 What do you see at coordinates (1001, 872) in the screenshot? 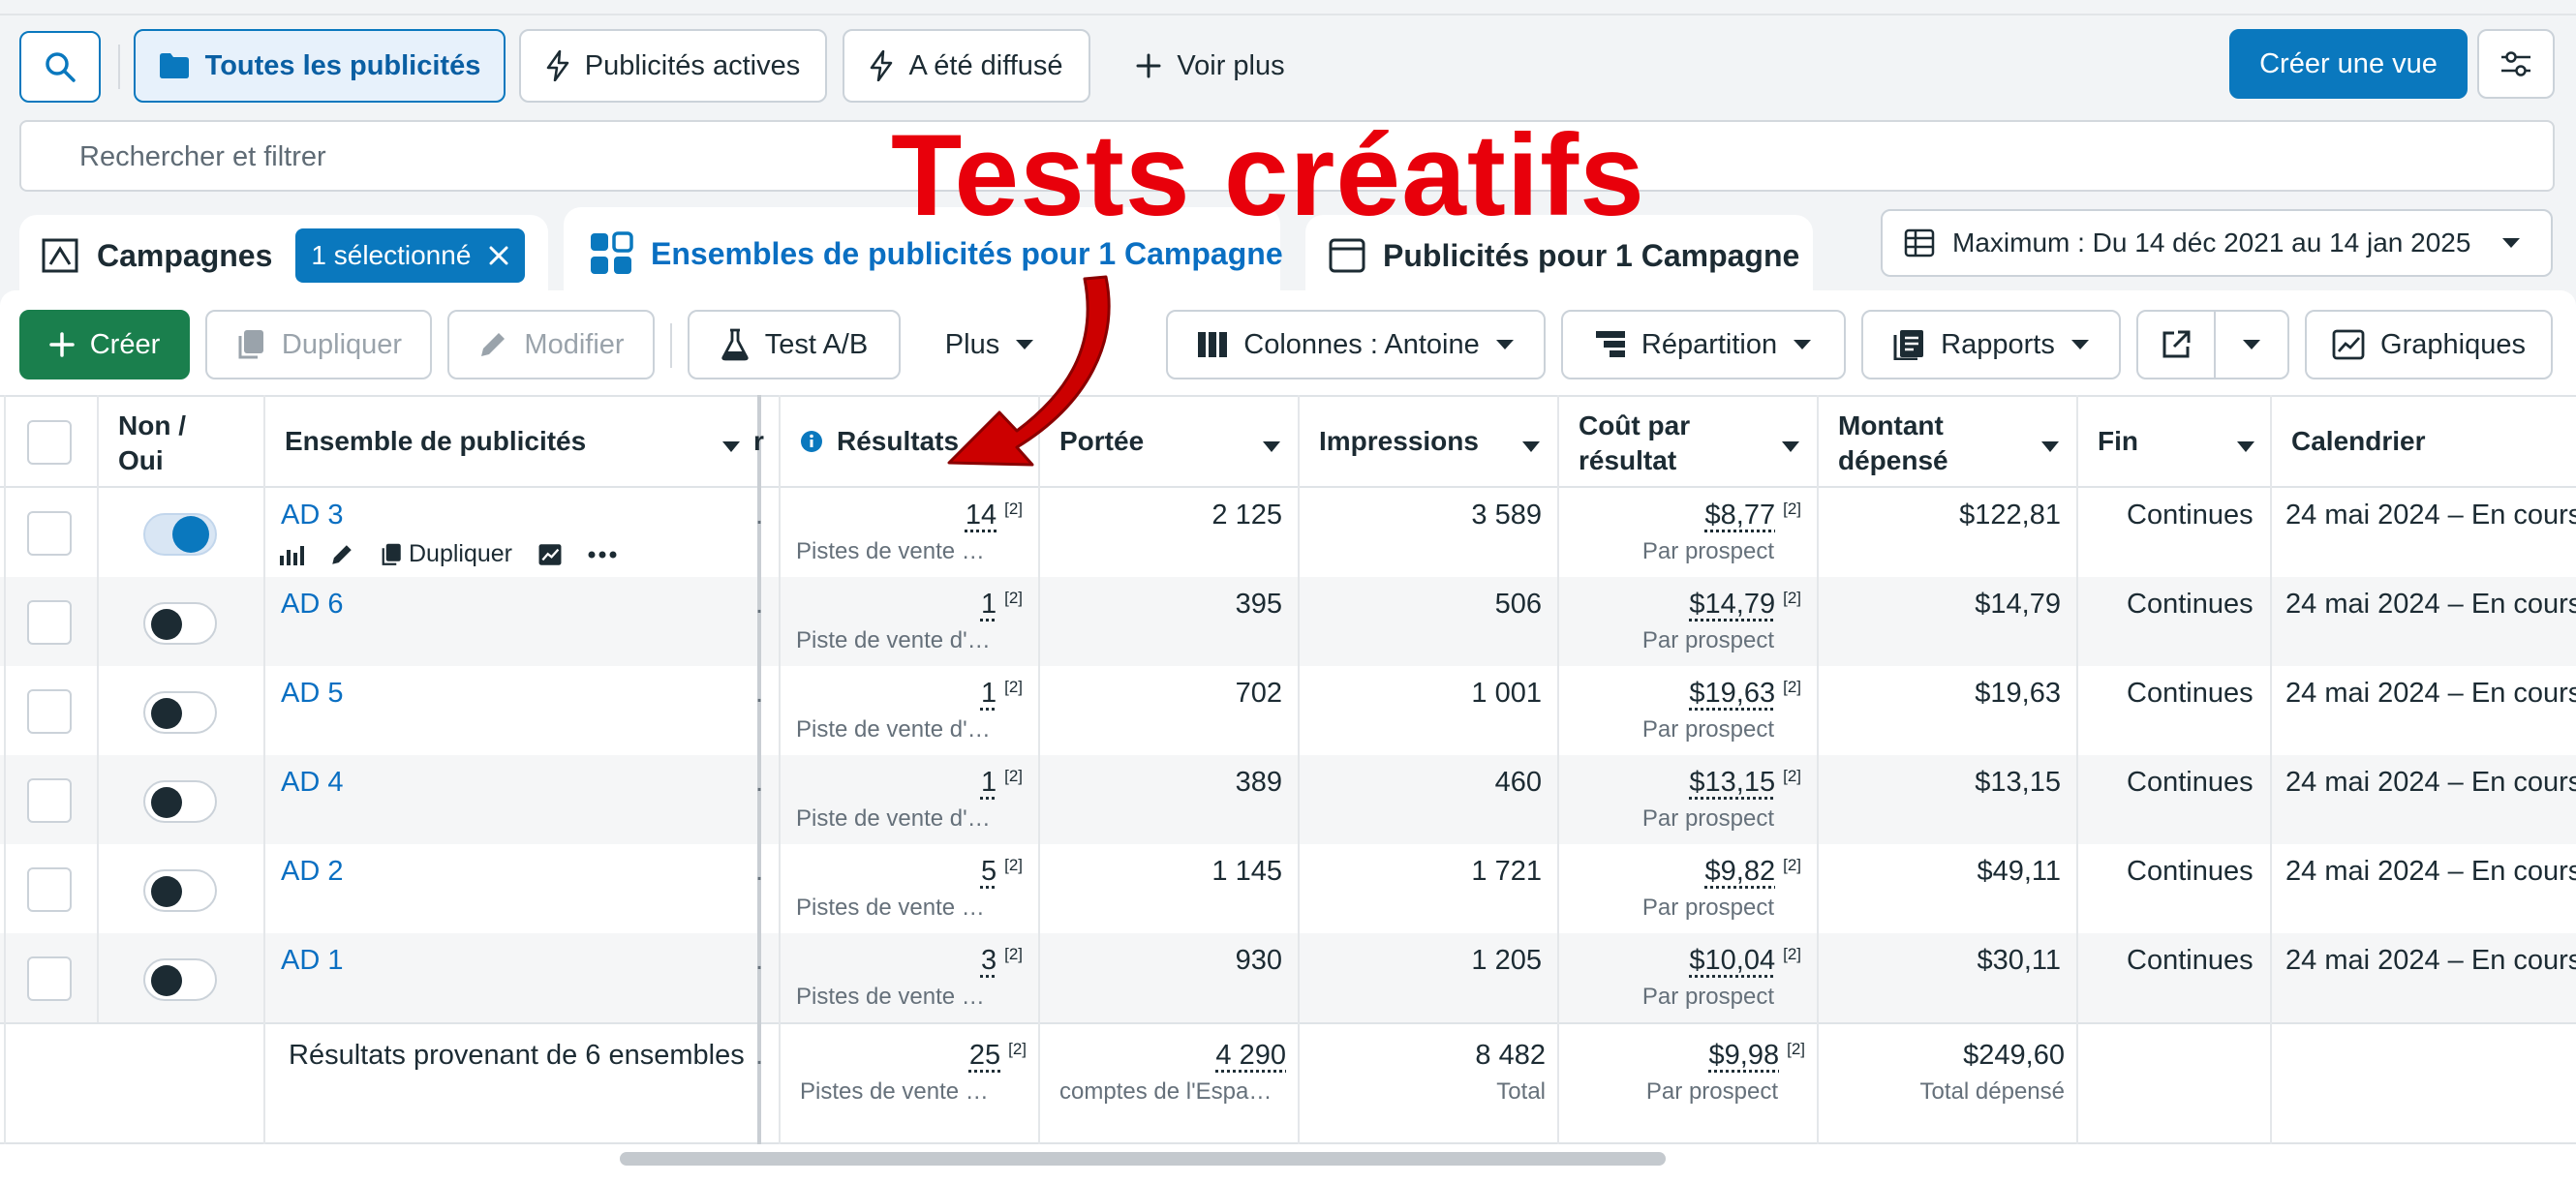
I see `results-value: 5 [2]` at bounding box center [1001, 872].